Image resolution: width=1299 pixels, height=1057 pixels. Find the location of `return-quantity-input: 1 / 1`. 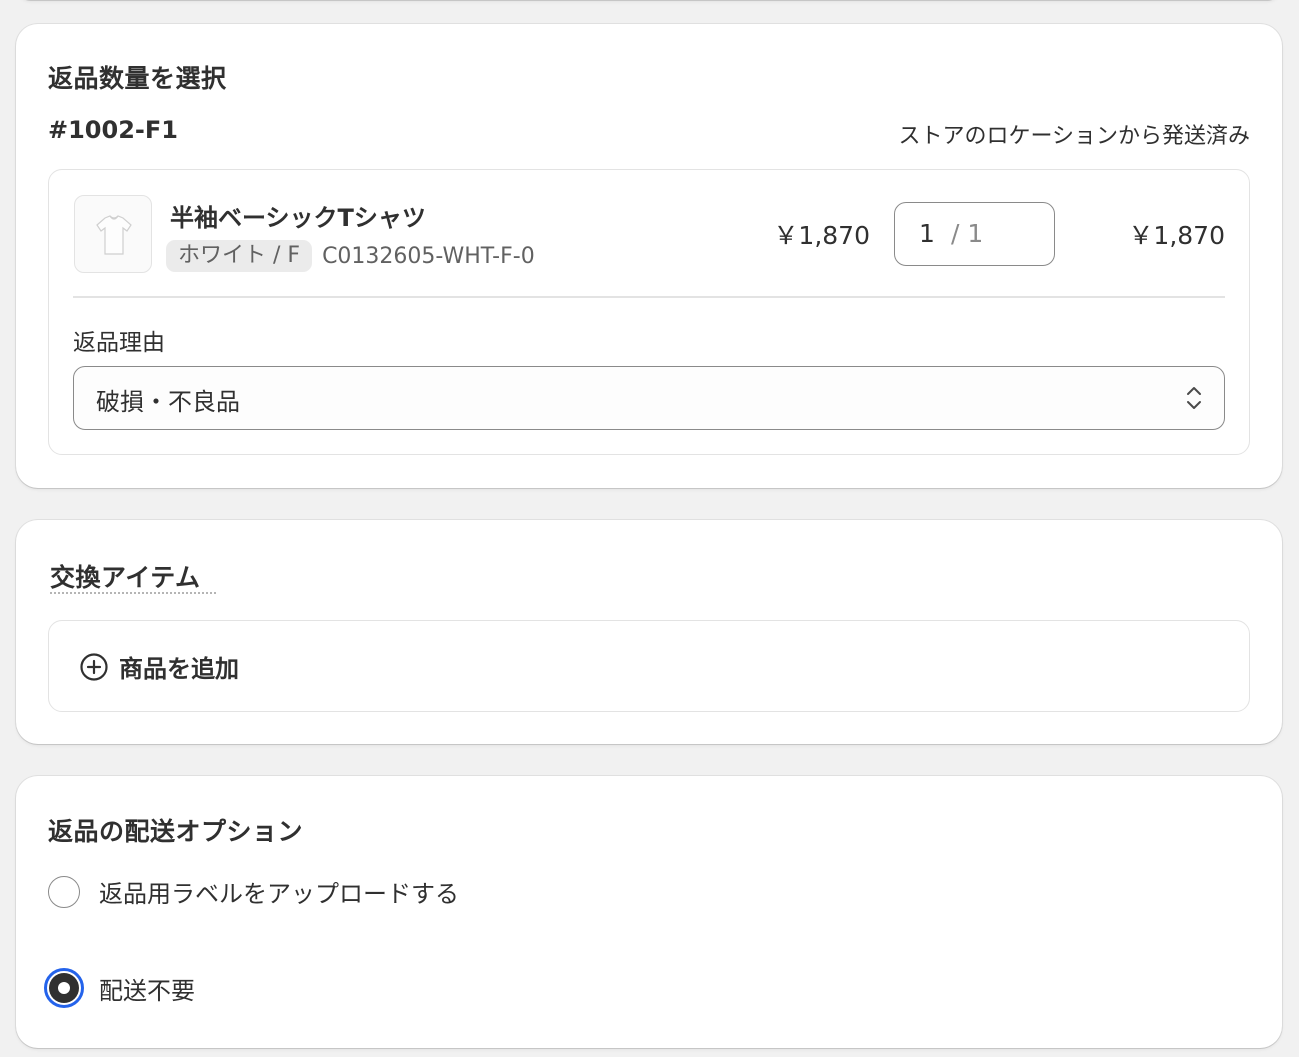

return-quantity-input: 1 / 1 is located at coordinates (974, 234).